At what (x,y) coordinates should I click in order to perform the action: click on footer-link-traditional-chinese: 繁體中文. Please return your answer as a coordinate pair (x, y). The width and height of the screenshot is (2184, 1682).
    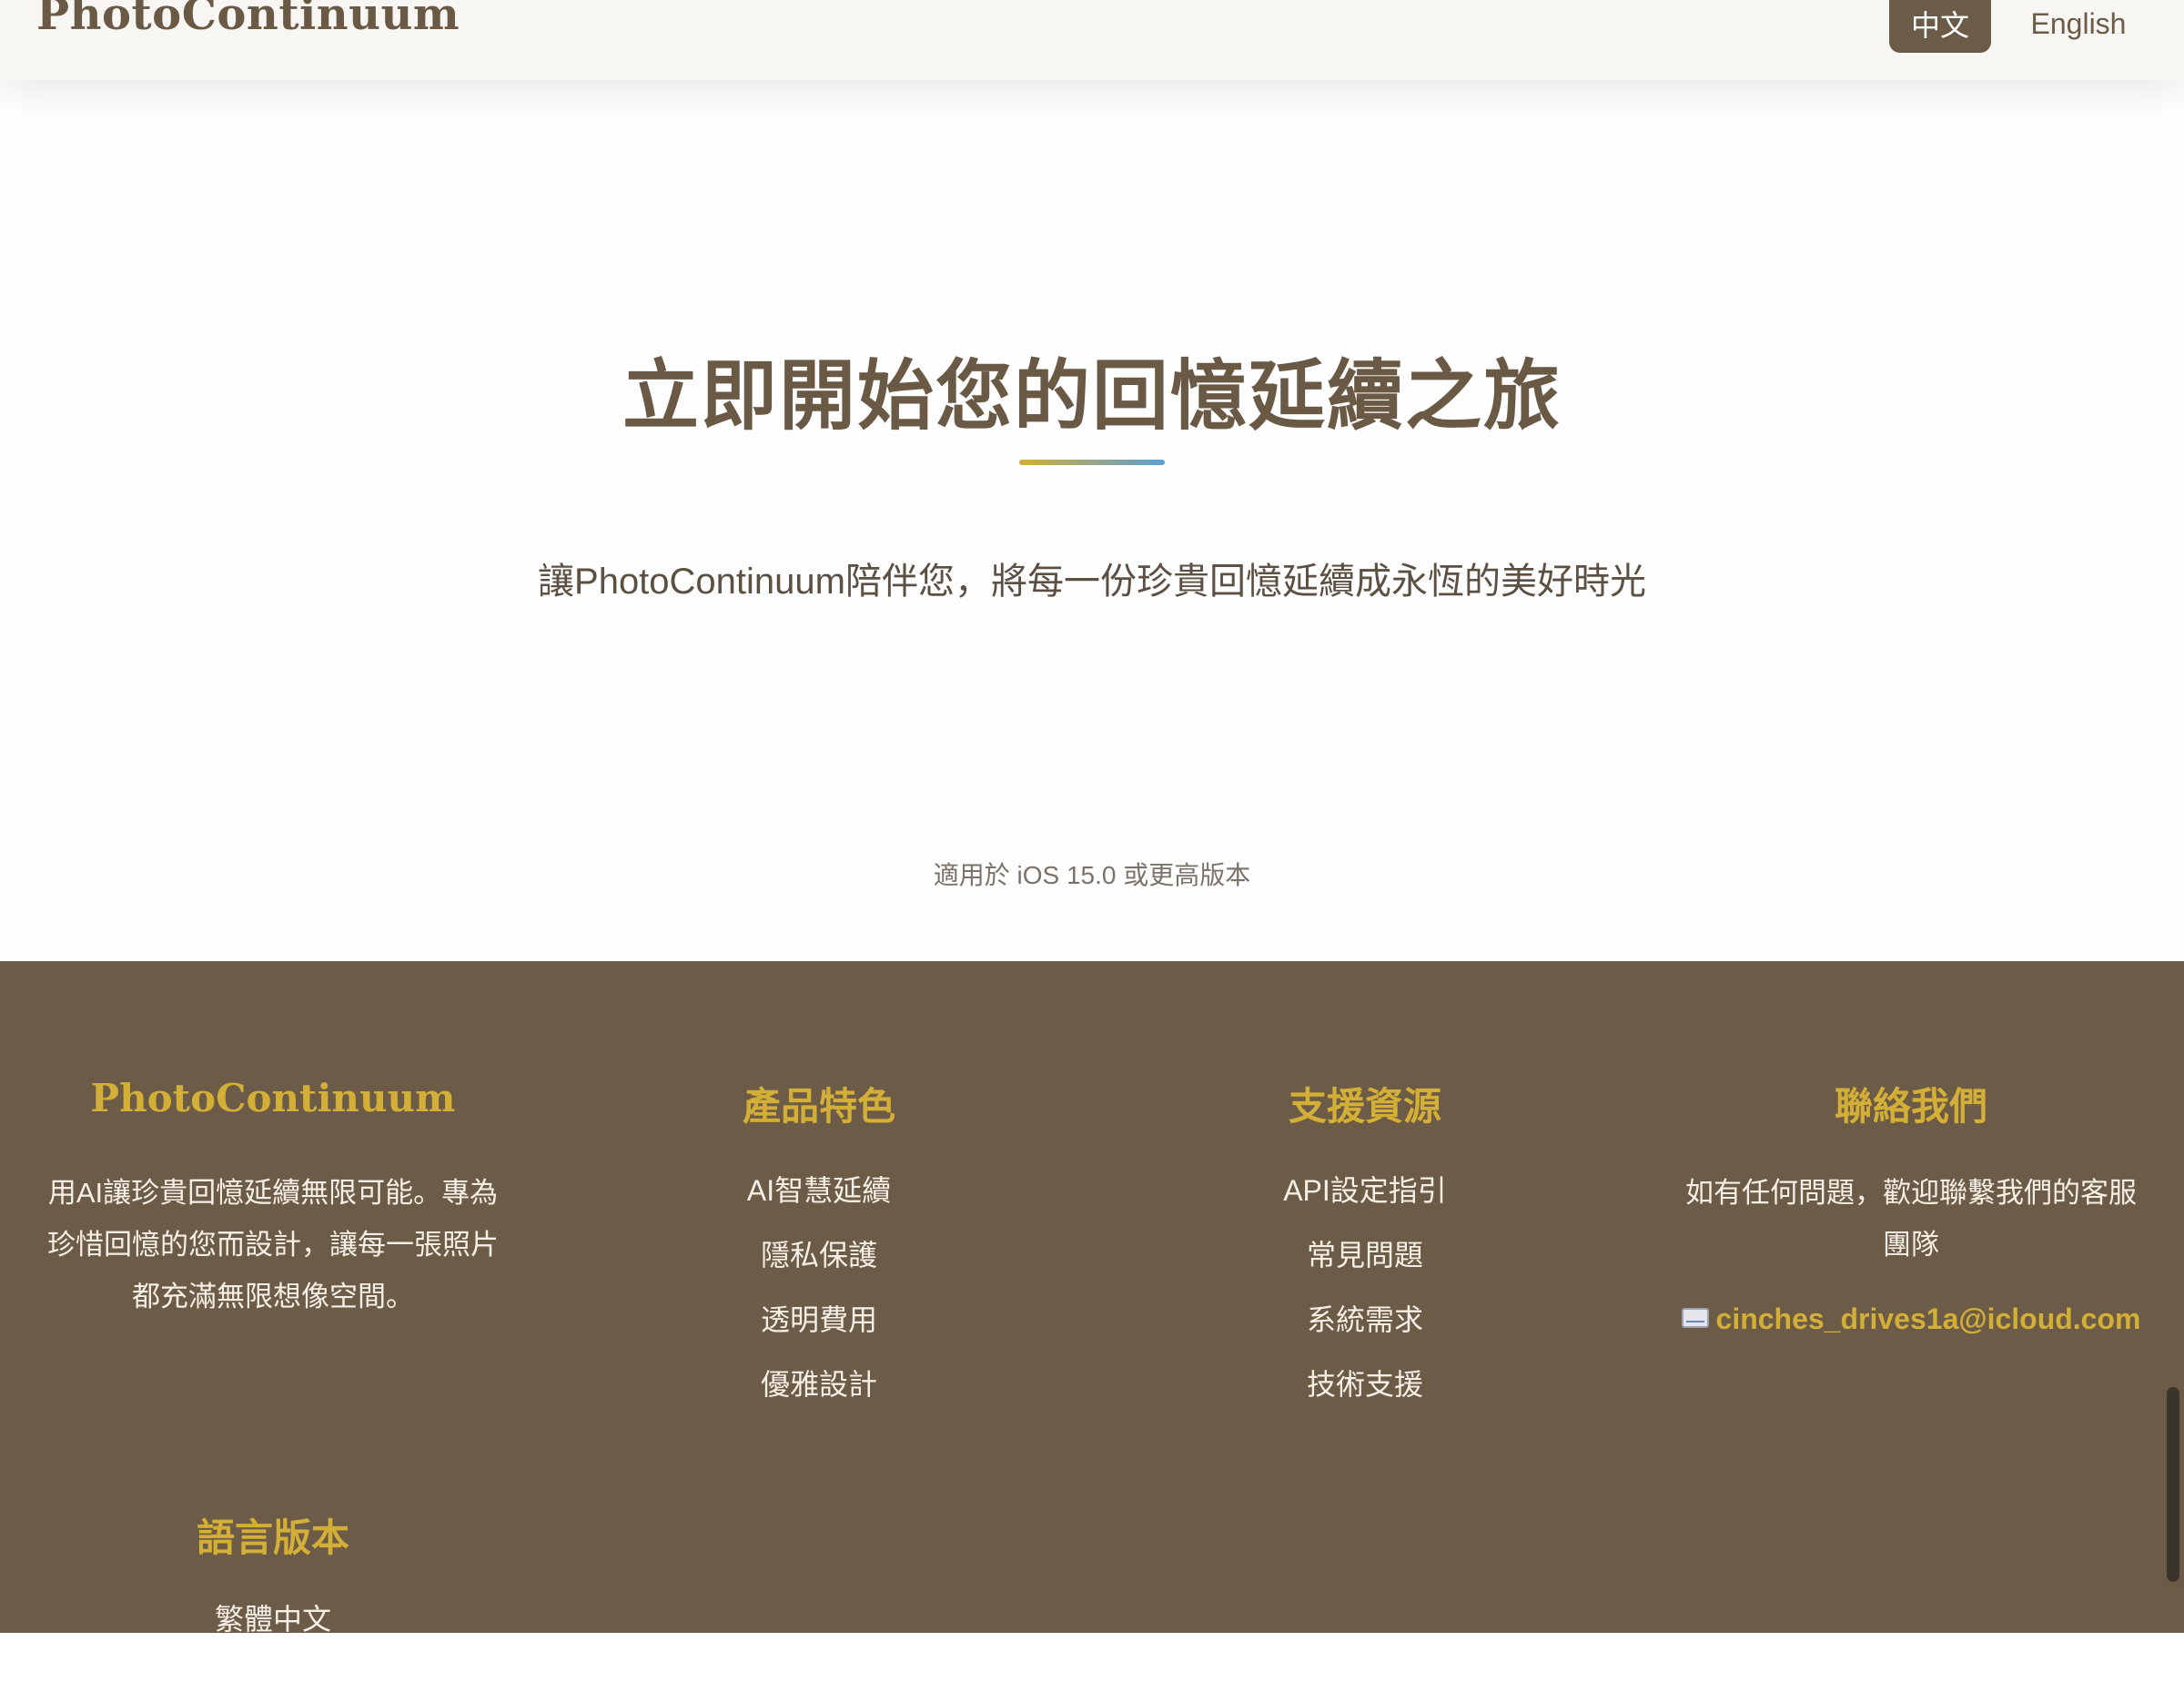
    Looking at the image, I should click on (273, 1619).